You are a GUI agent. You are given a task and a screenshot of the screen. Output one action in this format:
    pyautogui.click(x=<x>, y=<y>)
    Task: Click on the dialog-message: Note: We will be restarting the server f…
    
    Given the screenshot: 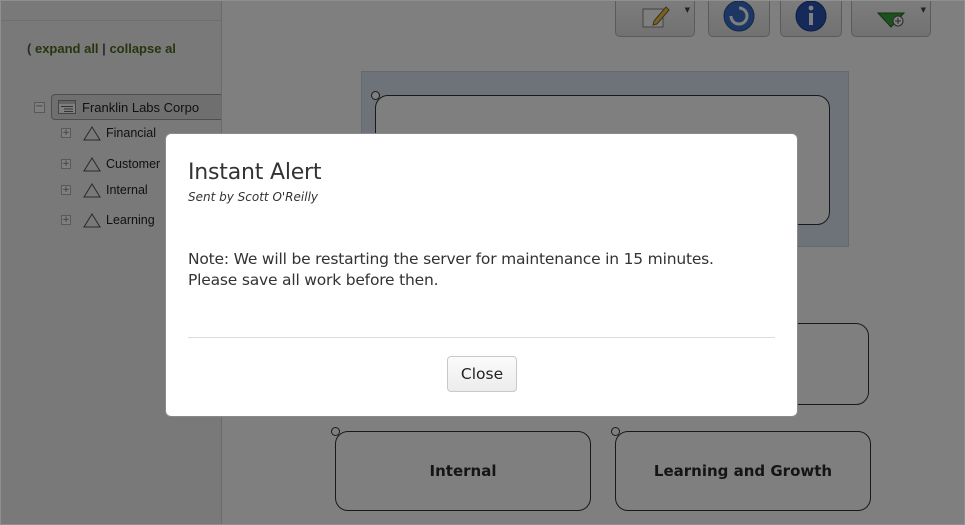 What is the action you would take?
    pyautogui.click(x=488, y=270)
    